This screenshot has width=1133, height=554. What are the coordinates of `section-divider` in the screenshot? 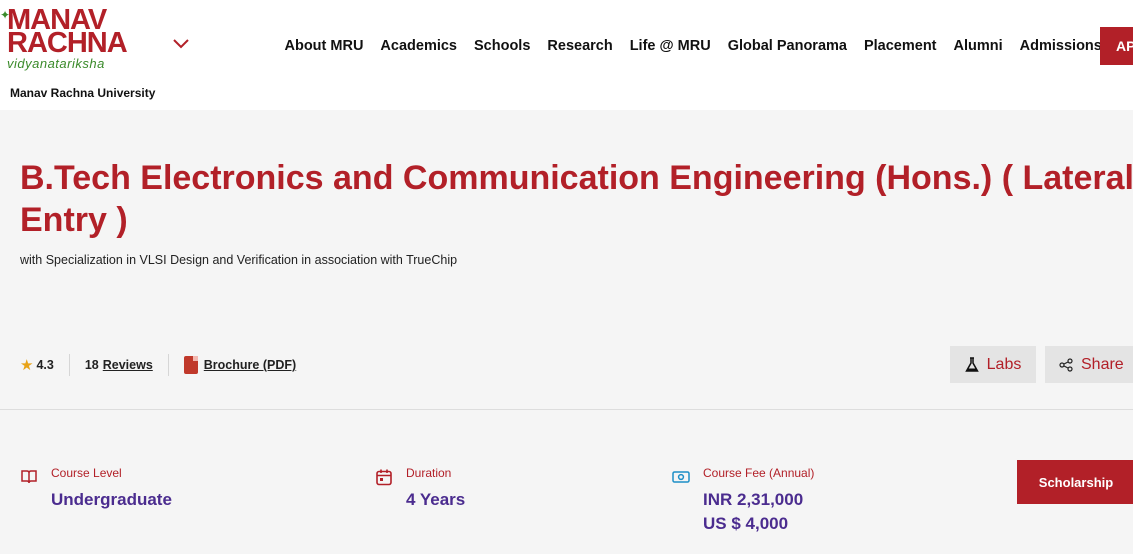 It's located at (566, 409).